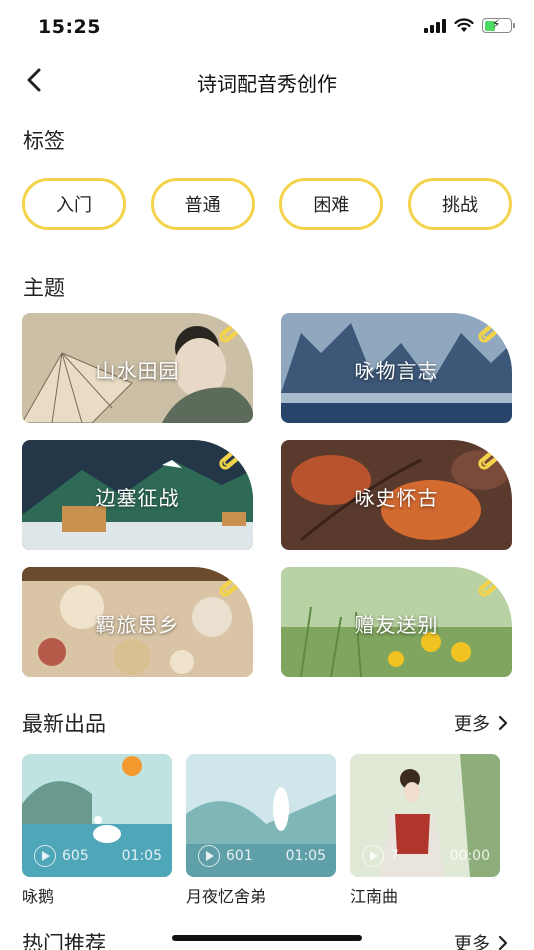 The width and height of the screenshot is (534, 950). Describe the element at coordinates (396, 498) in the screenshot. I see `theme-label: 咏史怀古` at that location.